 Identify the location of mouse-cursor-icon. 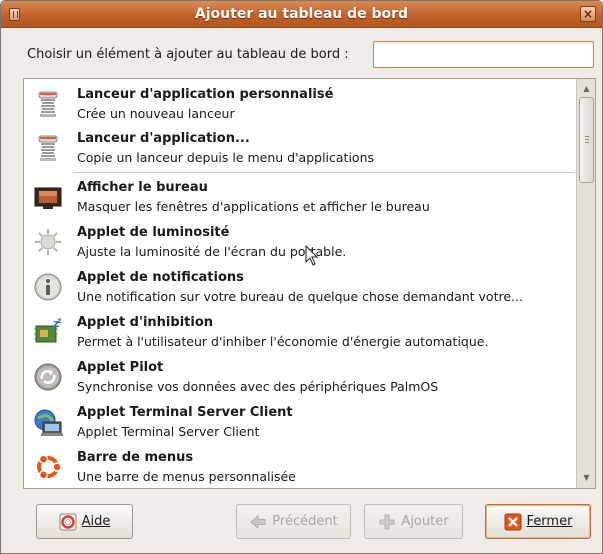
(312, 255).